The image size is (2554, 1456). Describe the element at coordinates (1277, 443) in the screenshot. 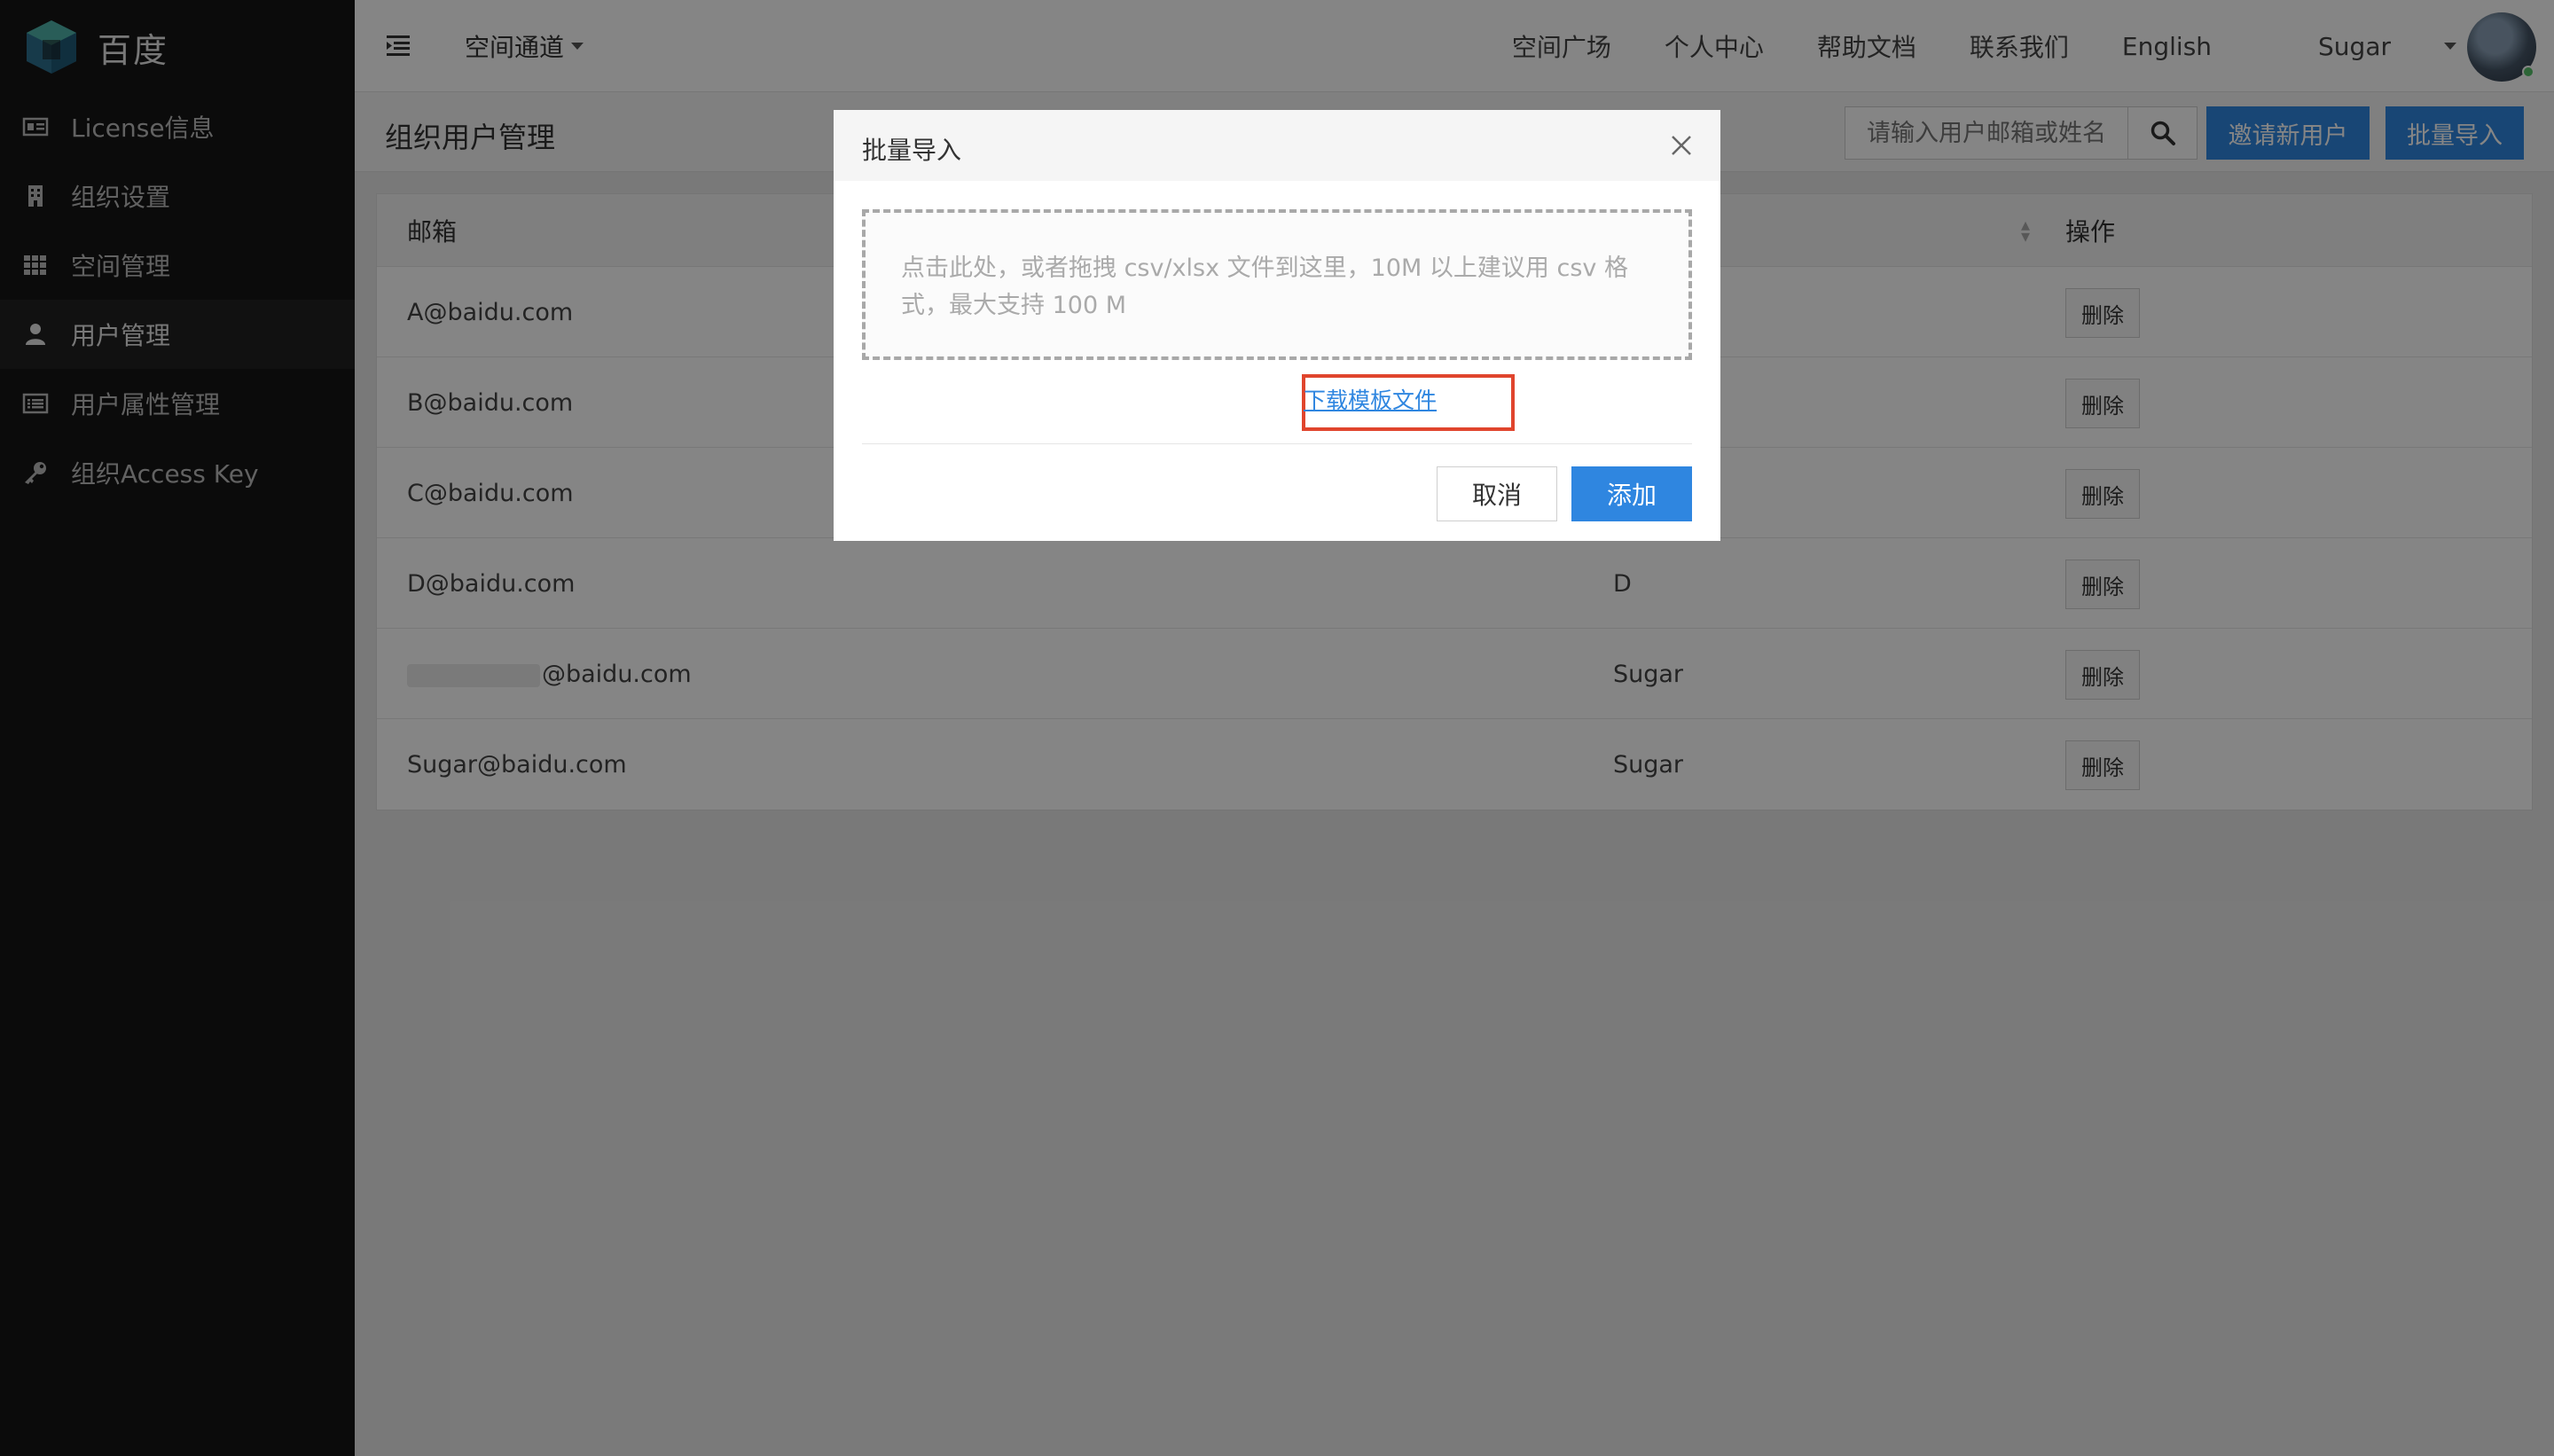

I see `modal-divider` at that location.